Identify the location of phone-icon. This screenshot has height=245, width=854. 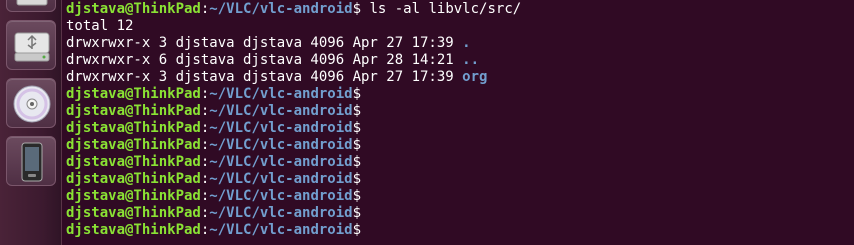
(32, 162).